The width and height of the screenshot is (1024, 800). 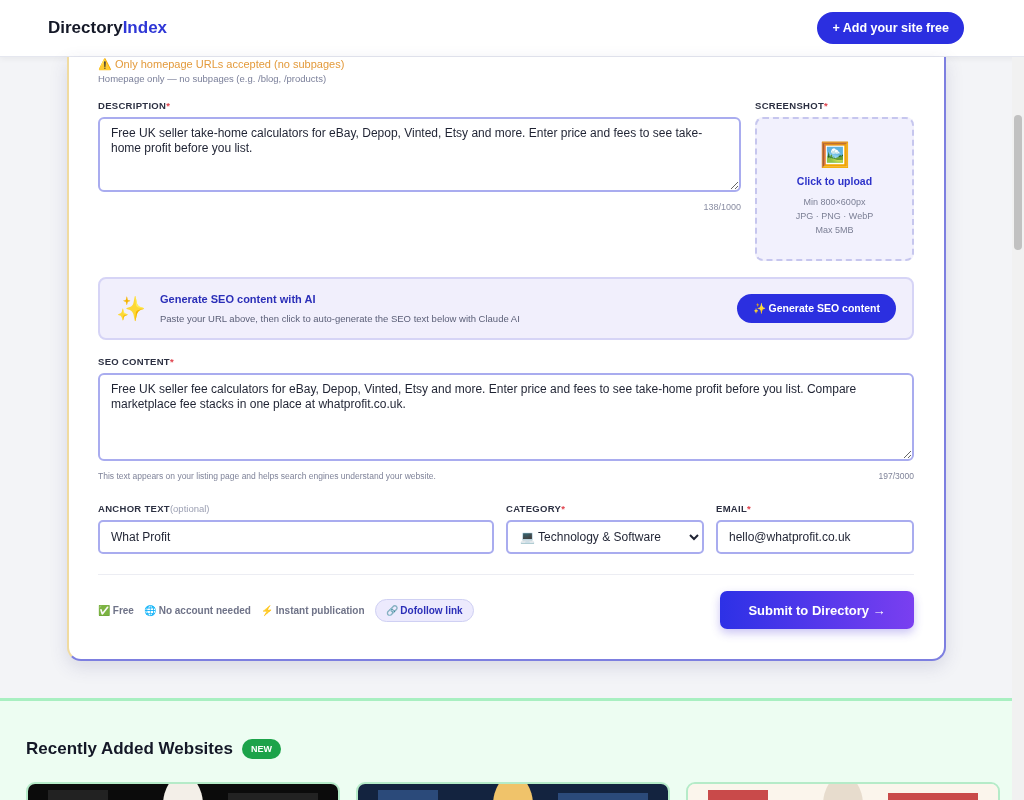 I want to click on field-label: ANCHOR TEXT(optional), so click(x=154, y=508).